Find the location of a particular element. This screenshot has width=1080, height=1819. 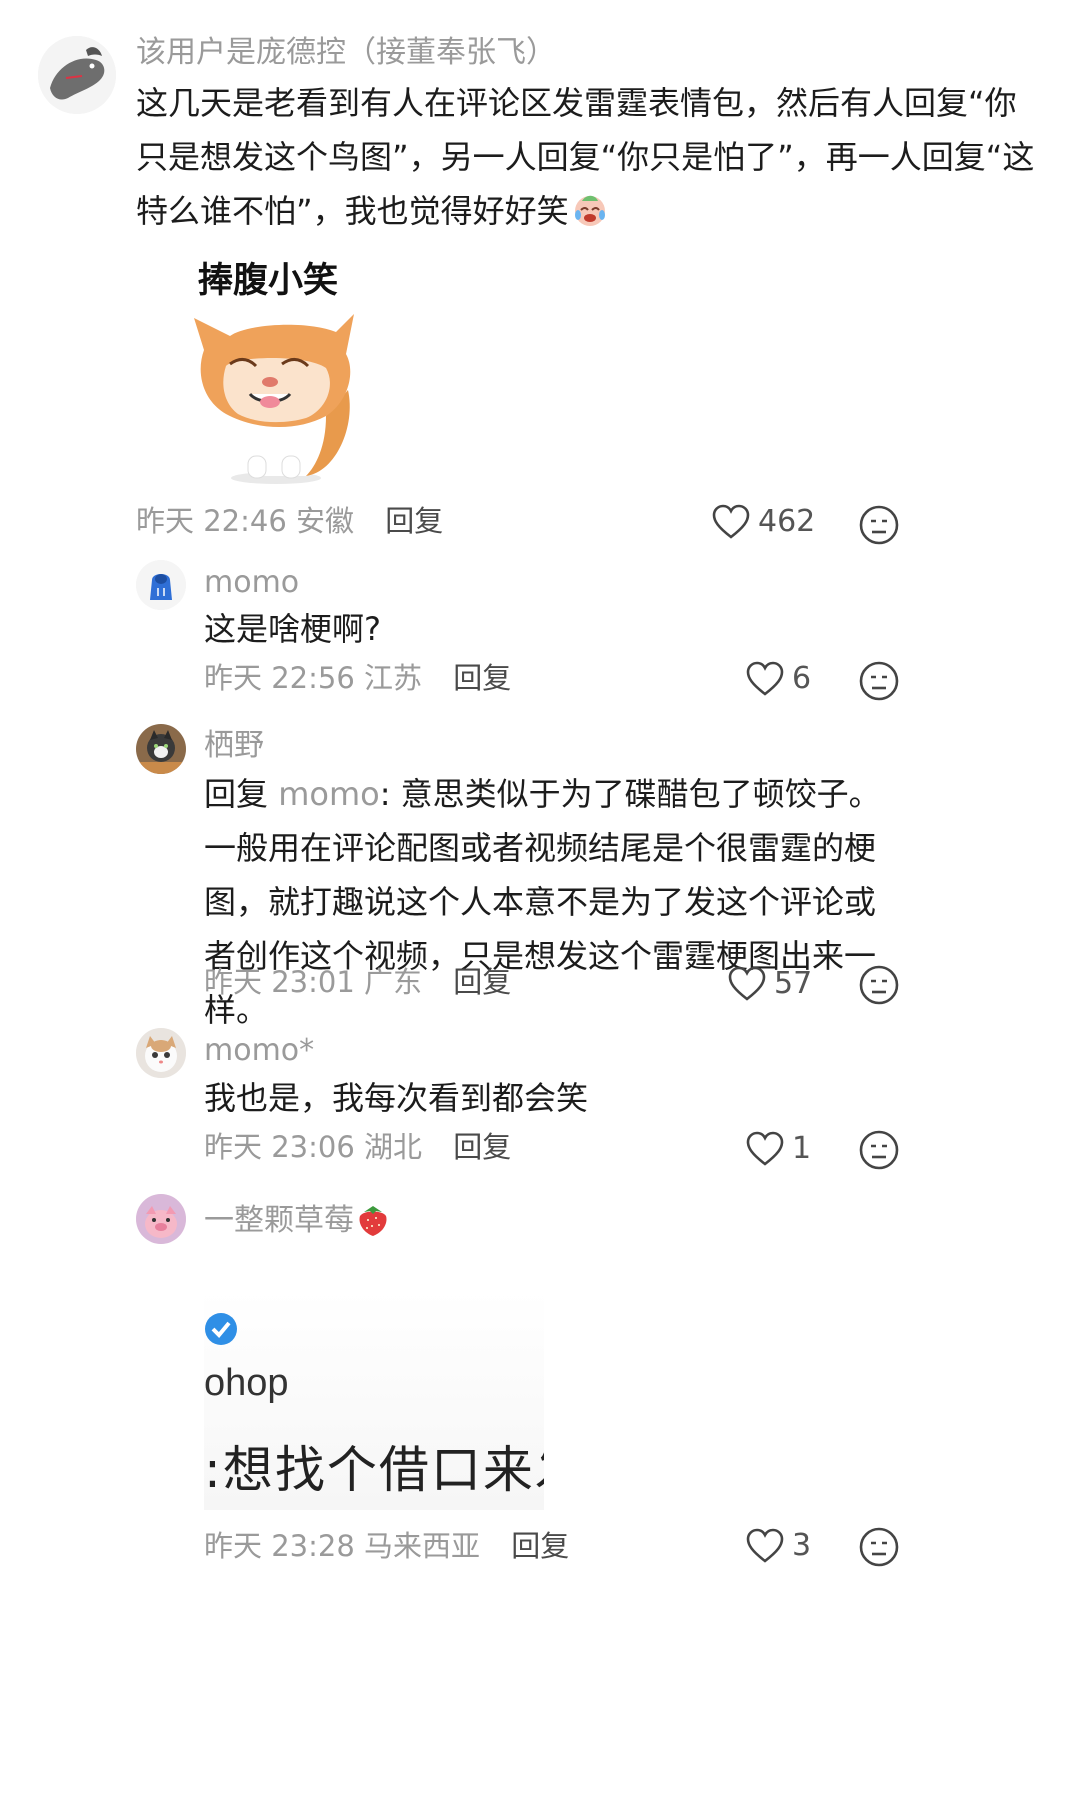

comment-time: 昨天 22:46 is located at coordinates (211, 521).